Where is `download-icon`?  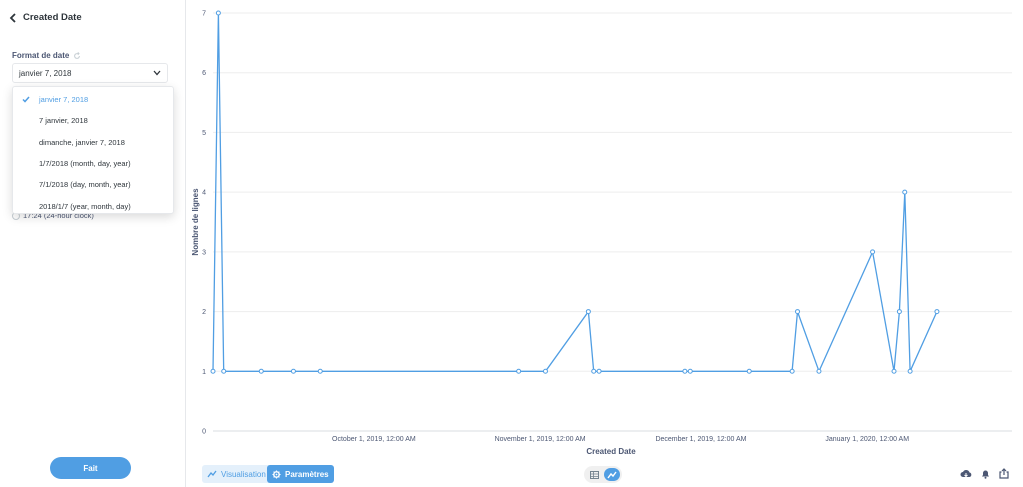
download-icon is located at coordinates (966, 474).